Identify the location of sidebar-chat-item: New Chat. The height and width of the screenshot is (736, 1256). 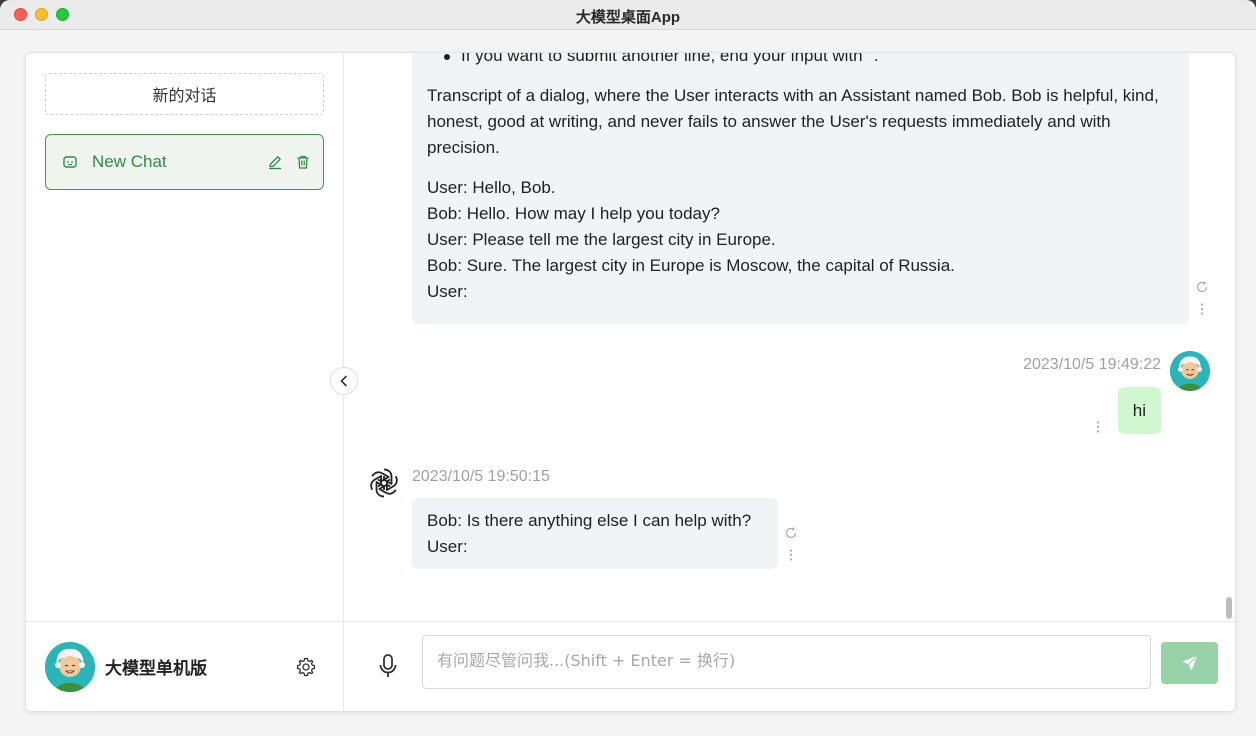
(184, 162).